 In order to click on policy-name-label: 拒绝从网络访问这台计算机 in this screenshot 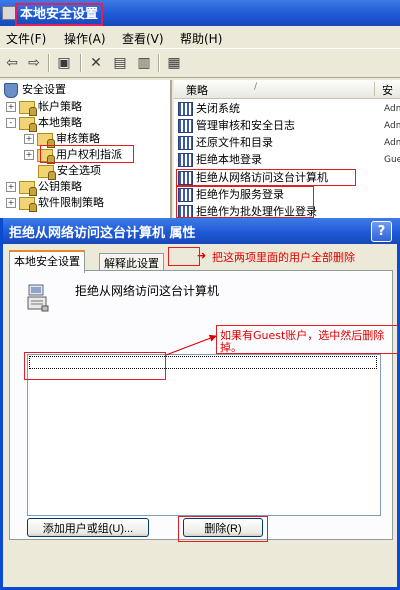, I will do `click(147, 291)`.